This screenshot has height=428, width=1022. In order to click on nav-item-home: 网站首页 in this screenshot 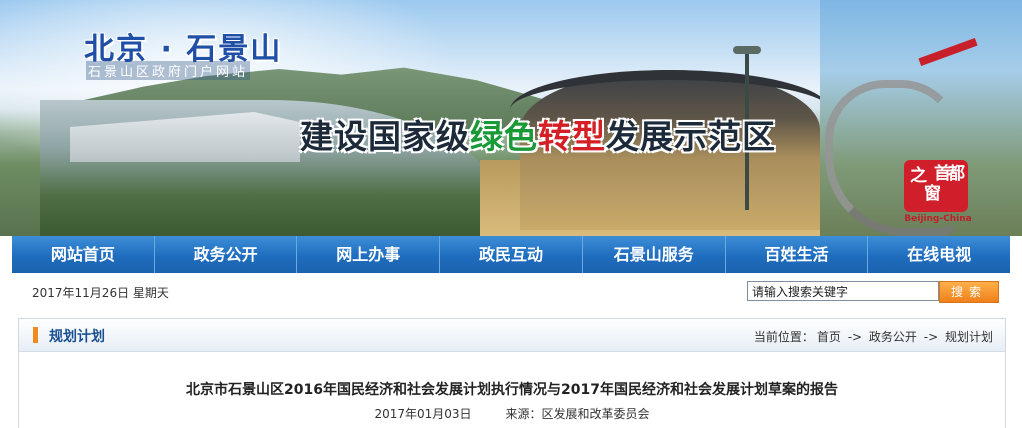, I will do `click(83, 254)`.